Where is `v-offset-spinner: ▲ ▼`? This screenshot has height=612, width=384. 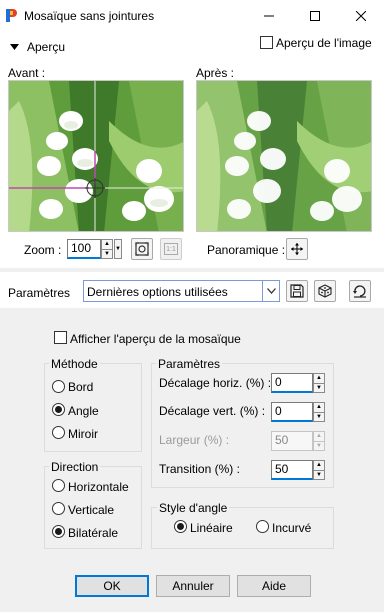 v-offset-spinner: ▲ ▼ is located at coordinates (319, 412).